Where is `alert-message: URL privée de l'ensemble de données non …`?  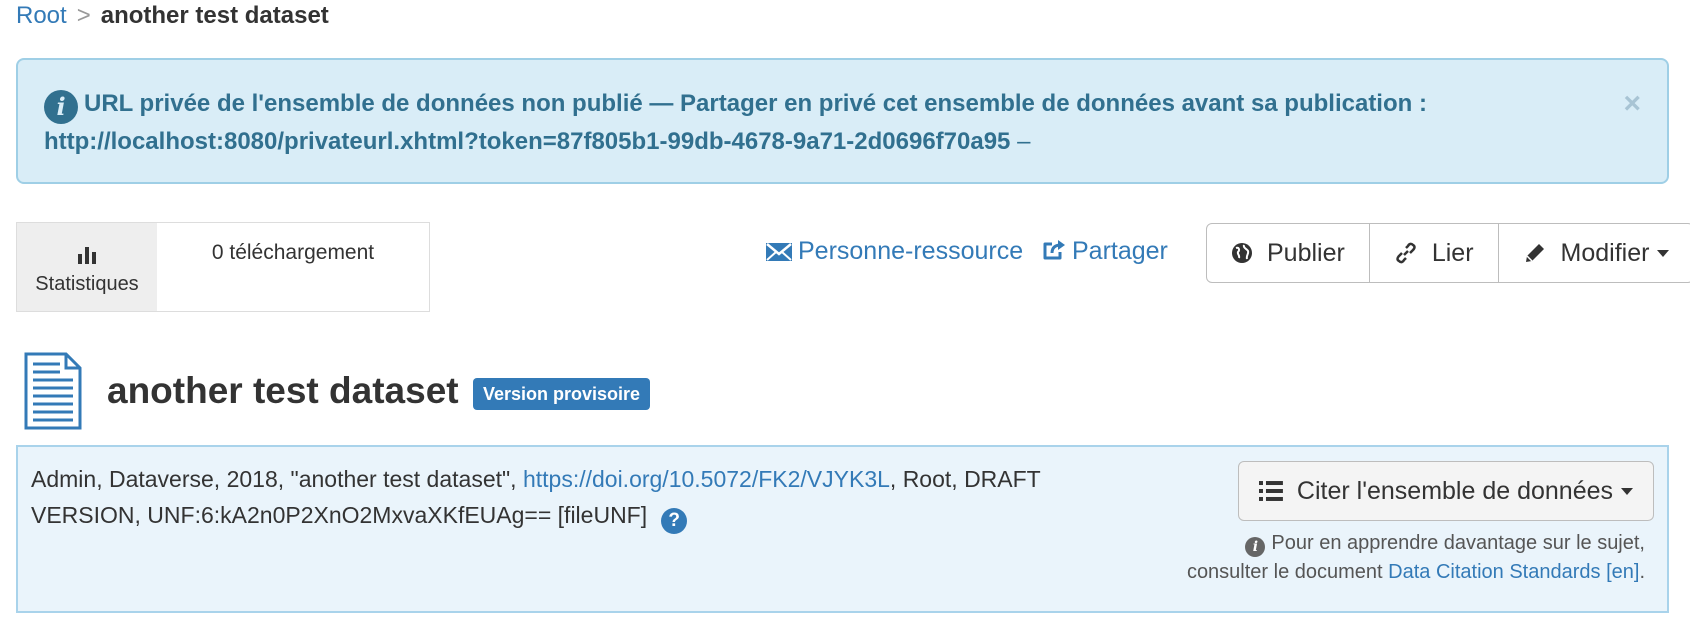 alert-message: URL privée de l'ensemble de données non … is located at coordinates (755, 103).